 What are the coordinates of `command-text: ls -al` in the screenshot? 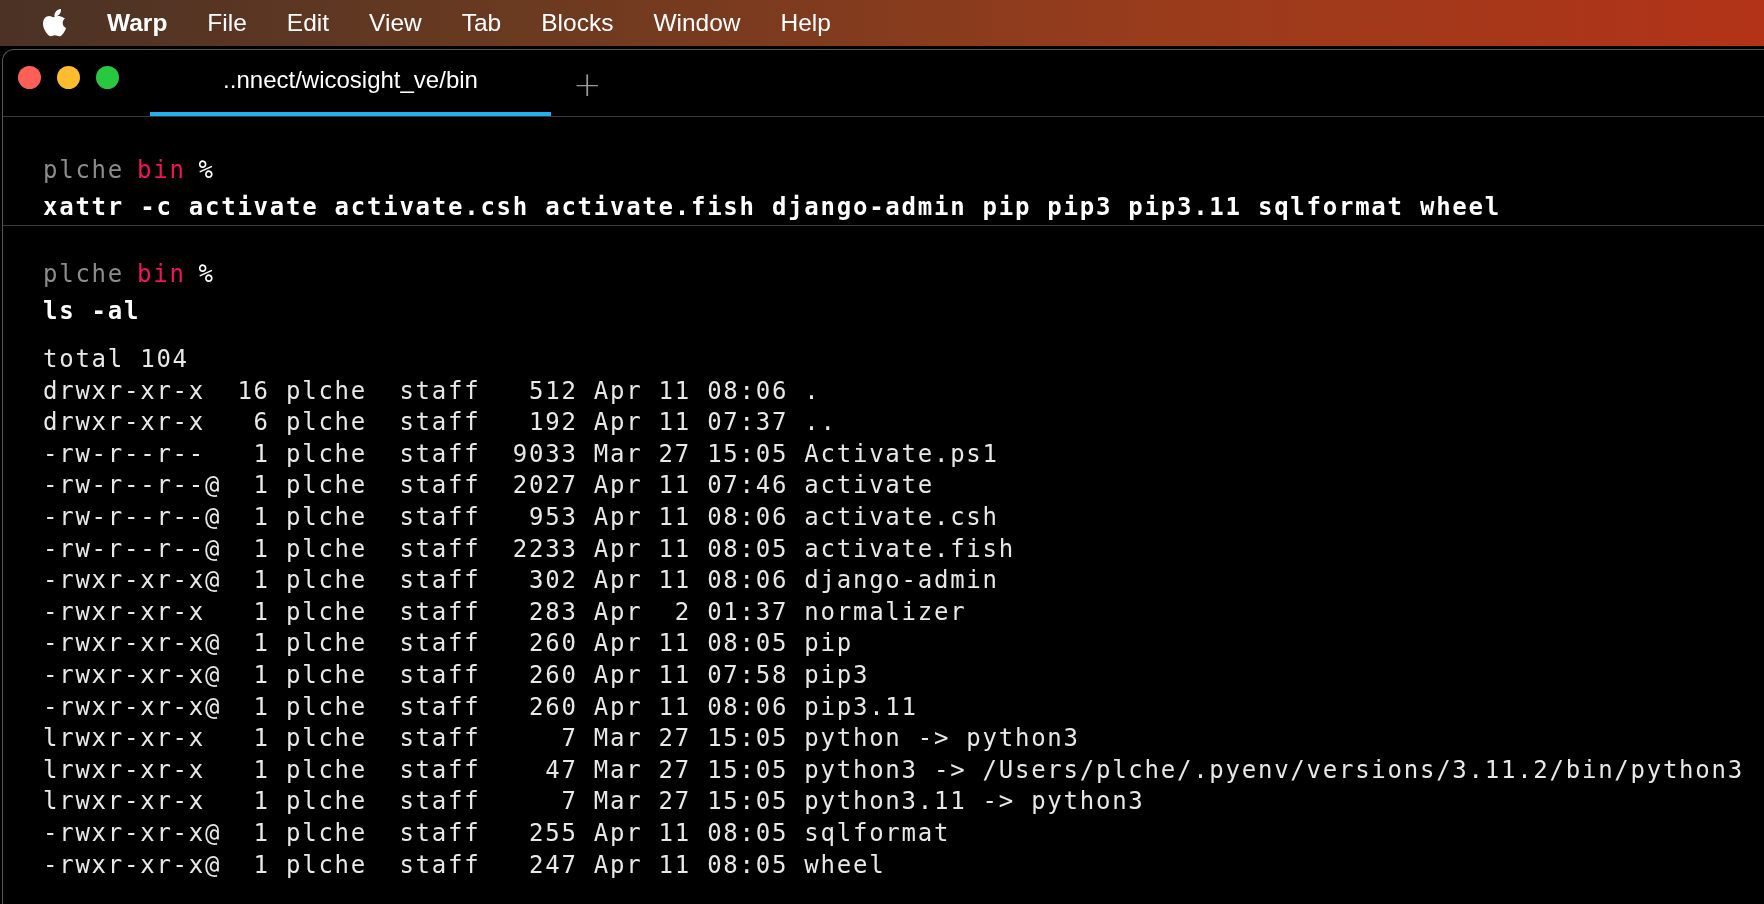 It's located at (92, 311).